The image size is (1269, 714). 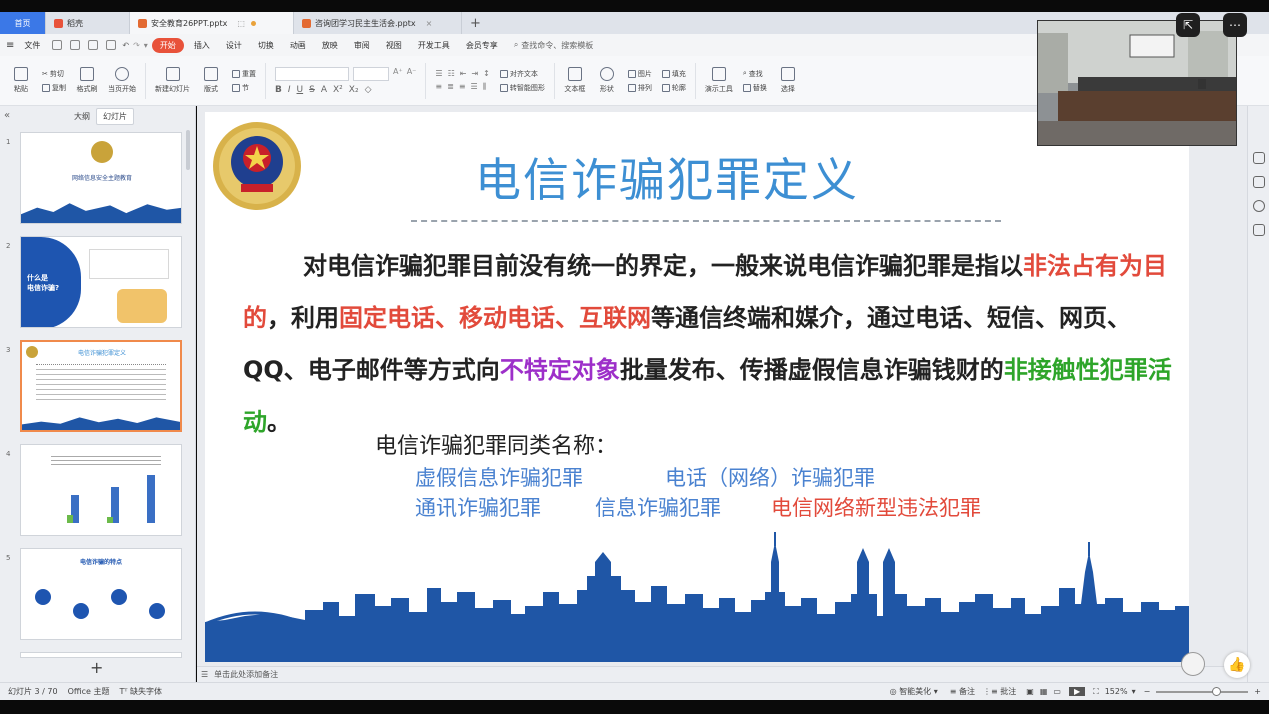 What do you see at coordinates (23, 23) in the screenshot?
I see `tab-home: 首页` at bounding box center [23, 23].